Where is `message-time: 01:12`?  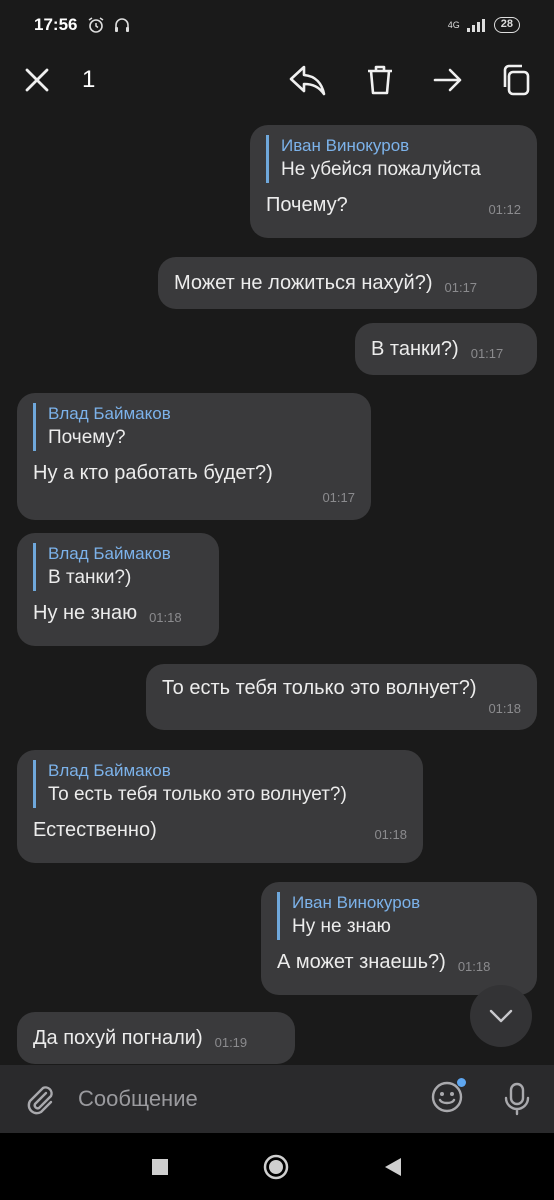
message-time: 01:12 is located at coordinates (504, 209).